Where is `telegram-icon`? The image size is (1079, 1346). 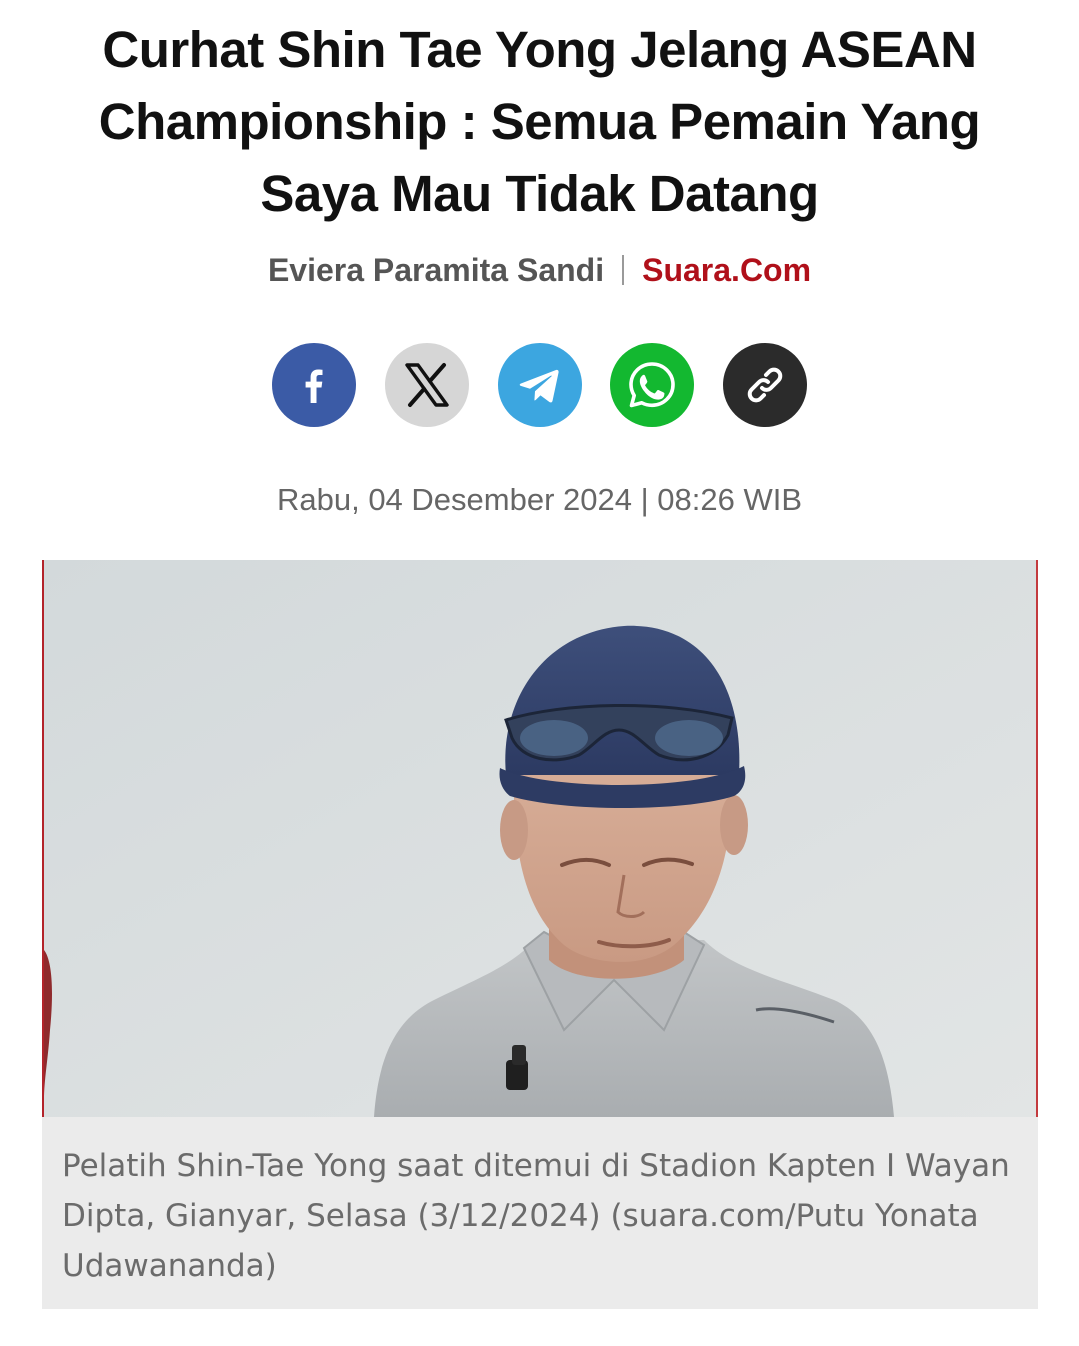 telegram-icon is located at coordinates (539, 386).